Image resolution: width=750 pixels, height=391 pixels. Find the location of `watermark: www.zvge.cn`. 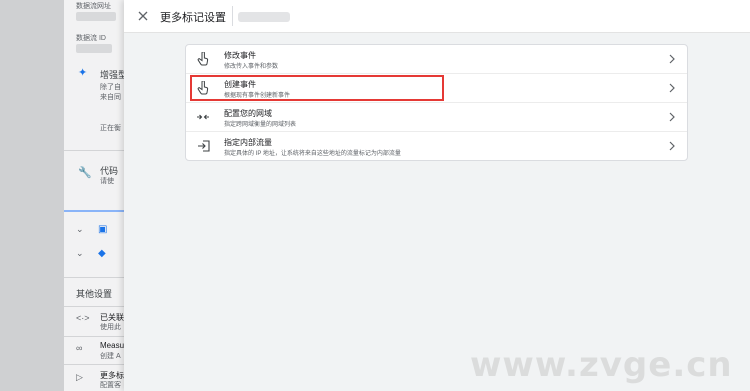

watermark: www.zvge.cn is located at coordinates (601, 365).